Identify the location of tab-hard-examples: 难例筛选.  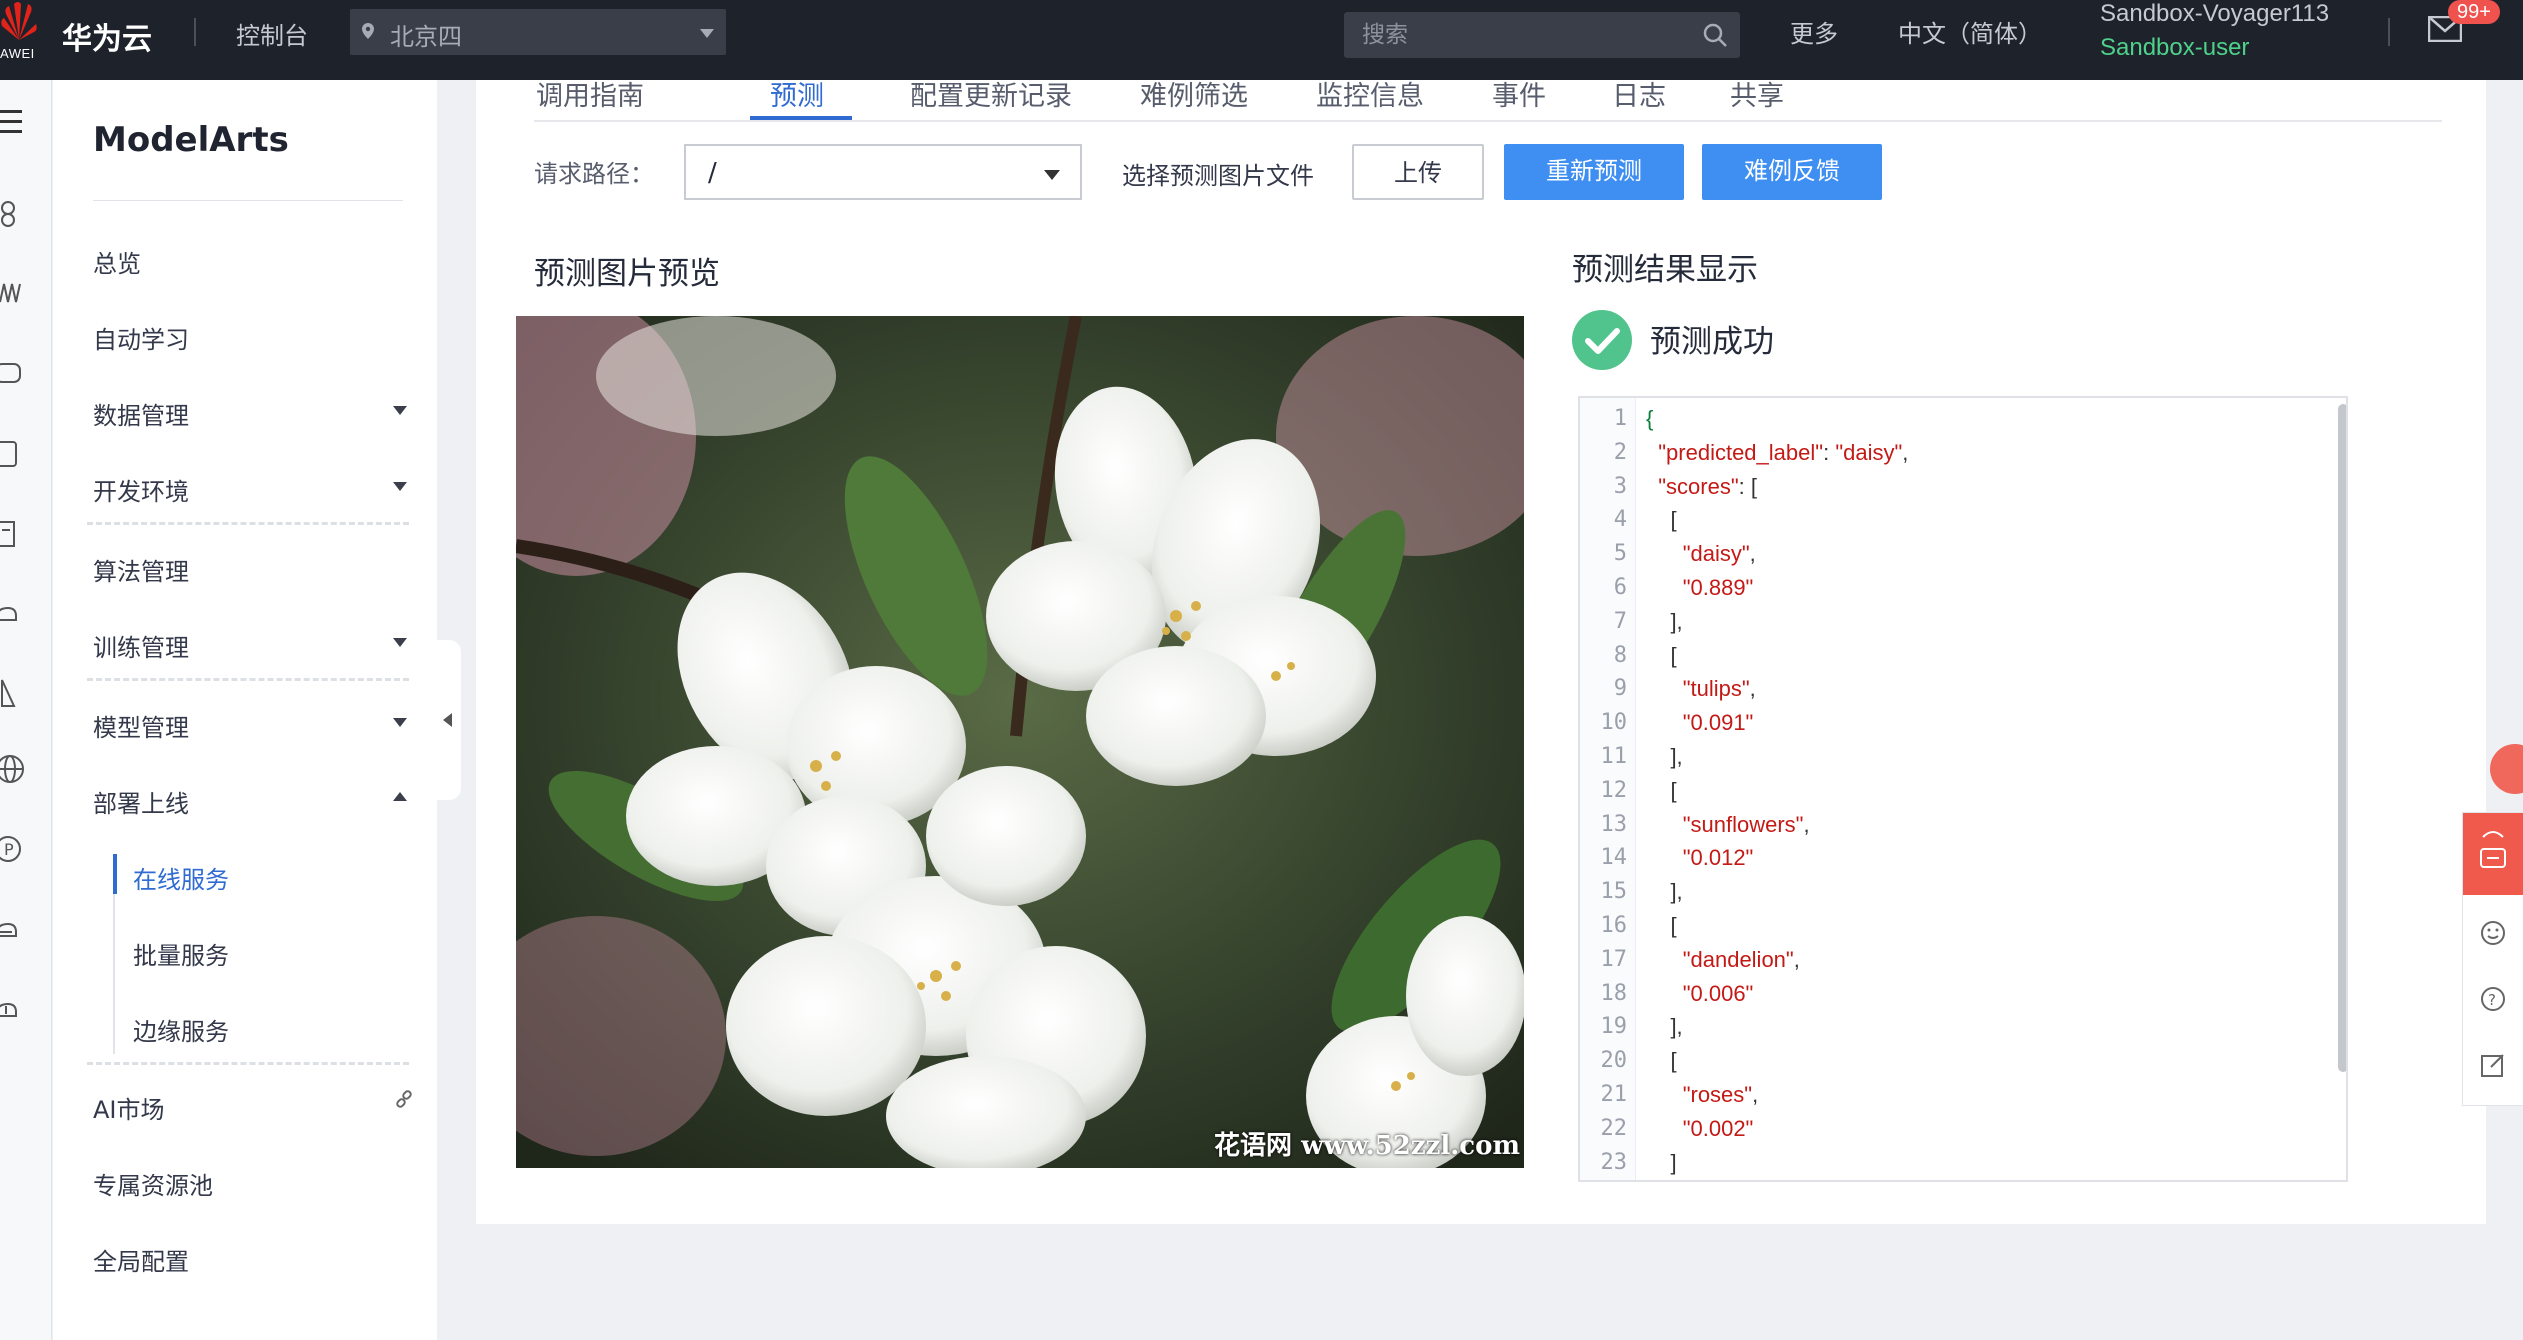
(1194, 93).